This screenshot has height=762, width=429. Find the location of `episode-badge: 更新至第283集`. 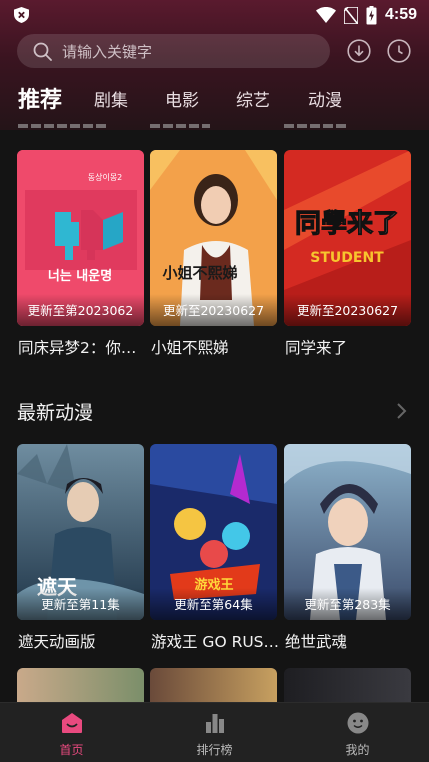

episode-badge: 更新至第283集 is located at coordinates (347, 604).